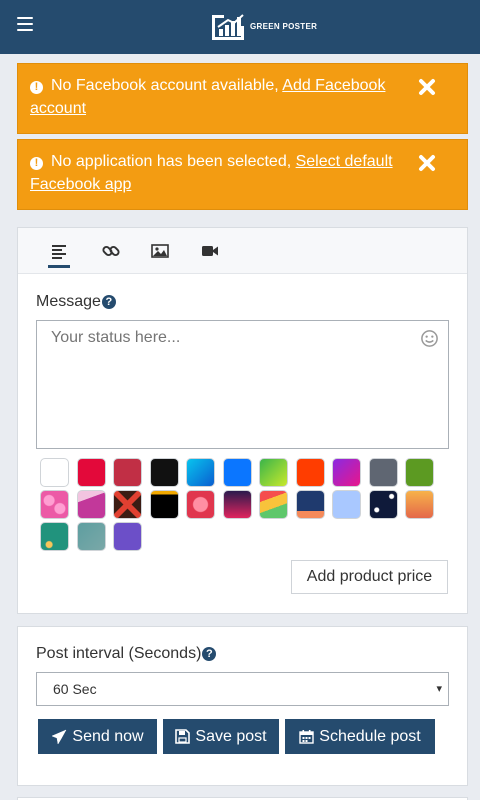 The height and width of the screenshot is (800, 480). Describe the element at coordinates (164, 472) in the screenshot. I see `swatch-black` at that location.